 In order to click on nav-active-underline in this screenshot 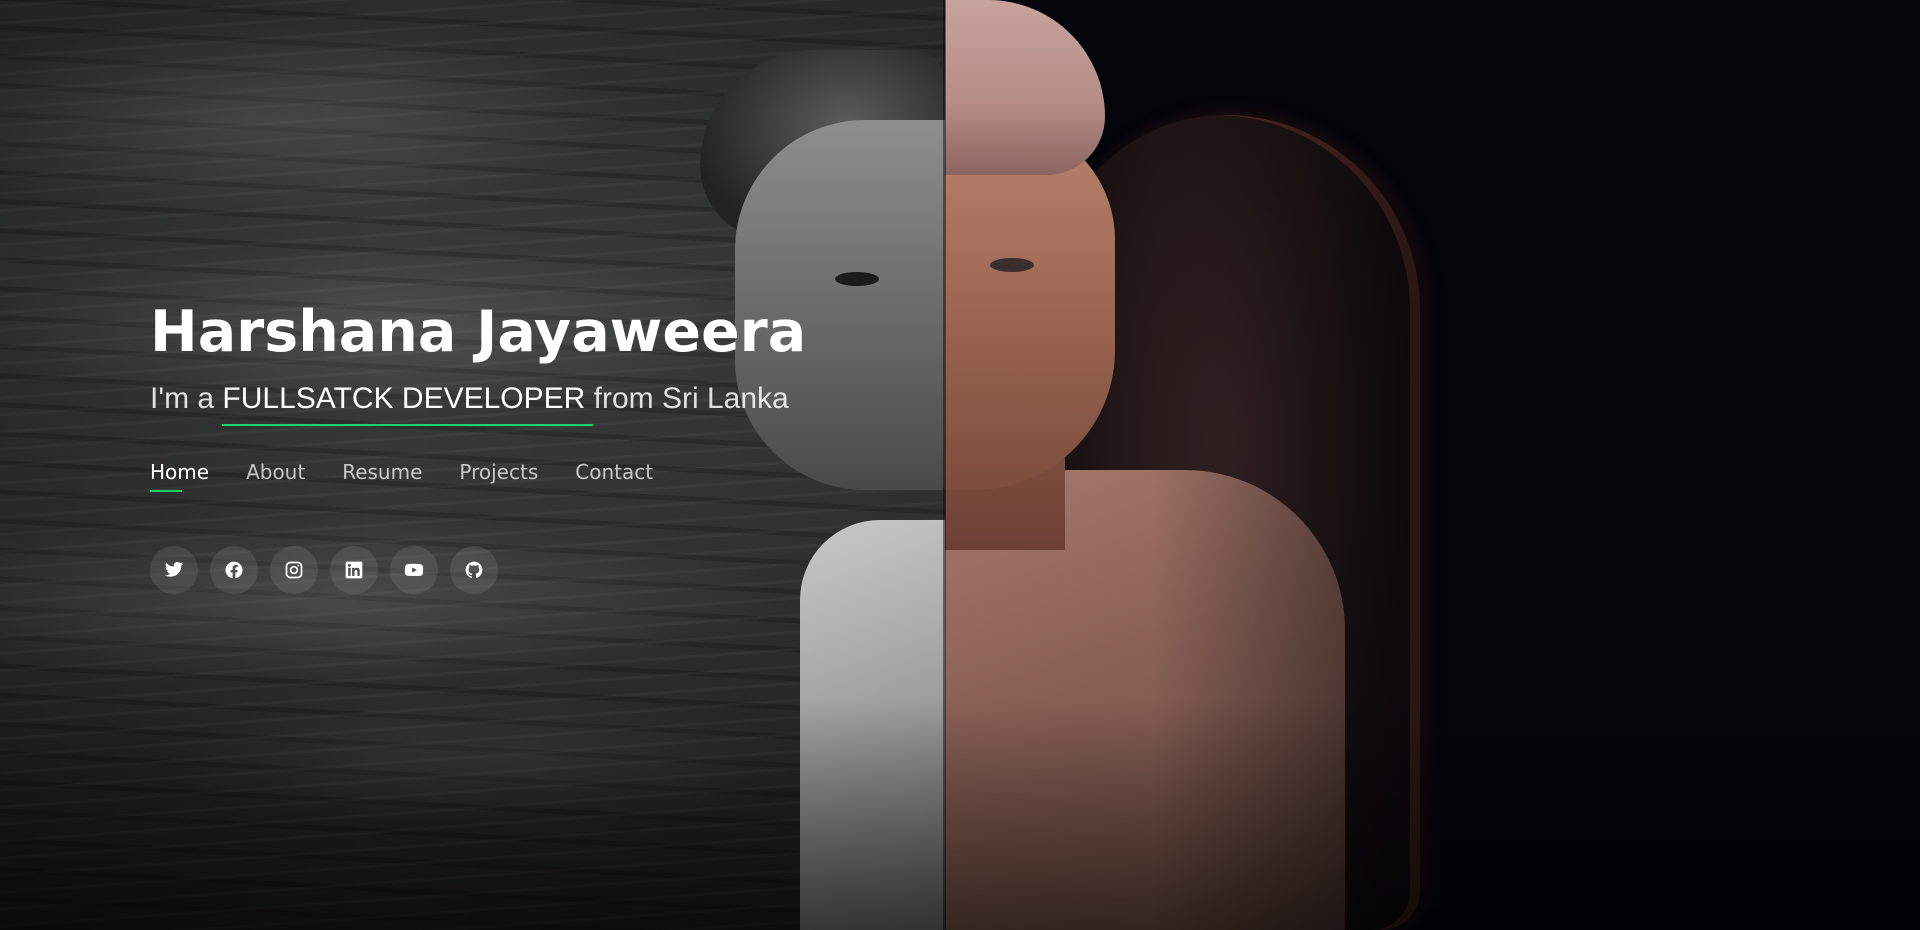, I will do `click(166, 490)`.